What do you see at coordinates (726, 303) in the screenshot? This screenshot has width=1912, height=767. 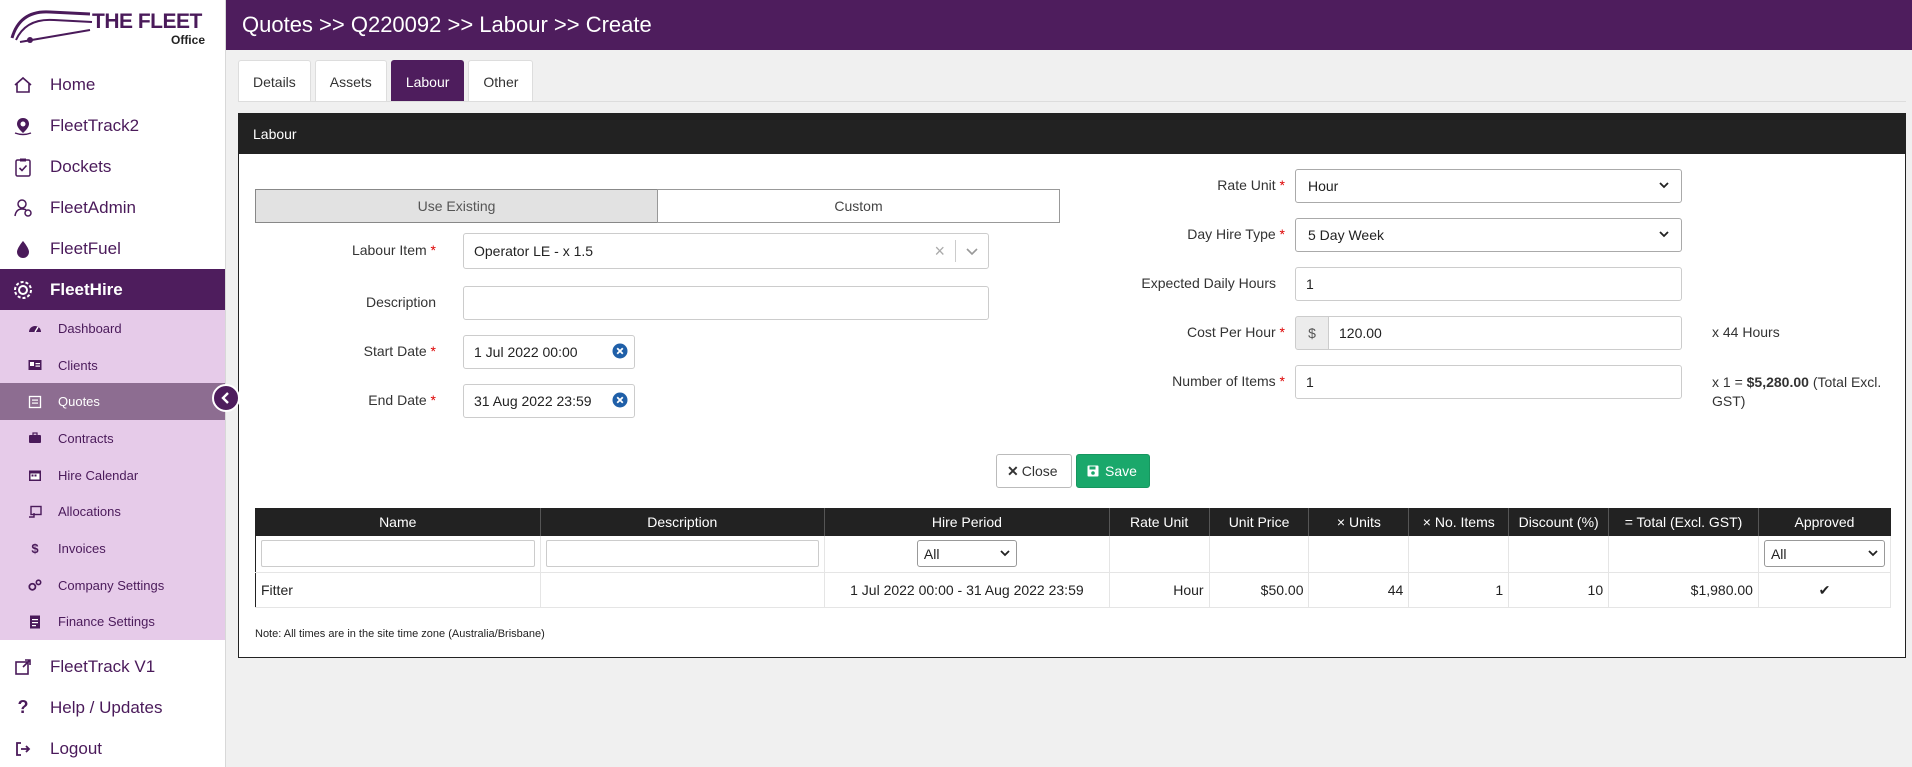 I see `description-input` at bounding box center [726, 303].